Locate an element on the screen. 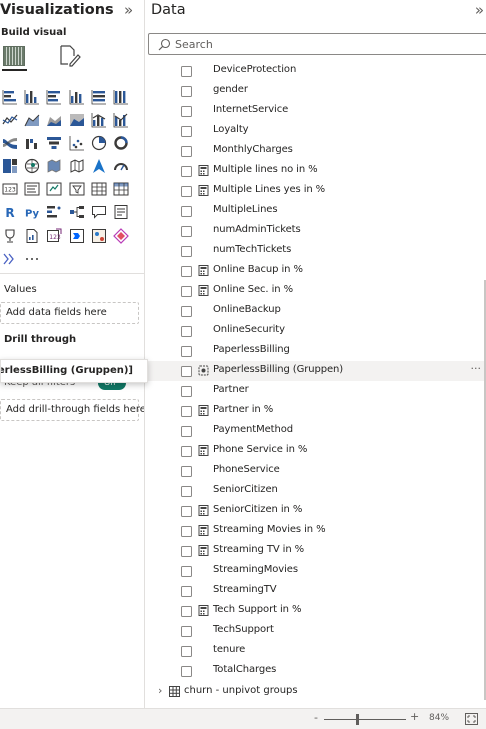 This screenshot has width=486, height=729. format-visual-brush-icon is located at coordinates (69, 55).